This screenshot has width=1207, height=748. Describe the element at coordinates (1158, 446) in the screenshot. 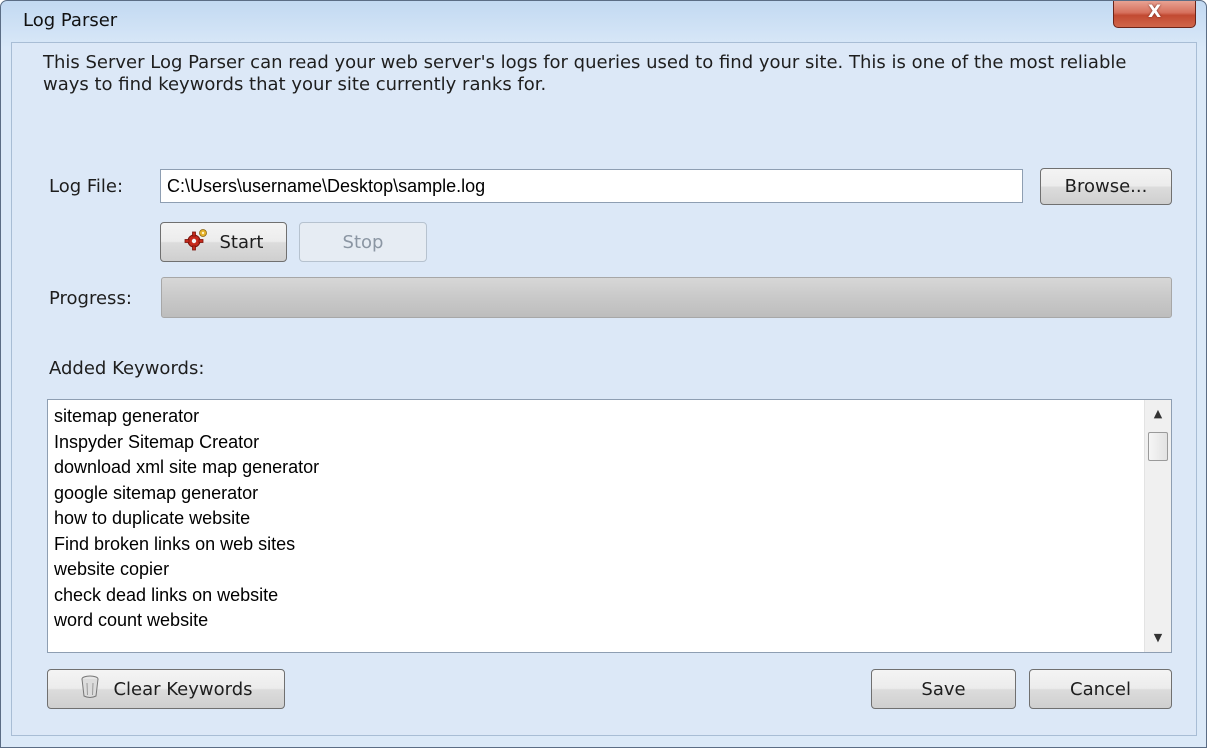

I see `scroll-thumb` at that location.